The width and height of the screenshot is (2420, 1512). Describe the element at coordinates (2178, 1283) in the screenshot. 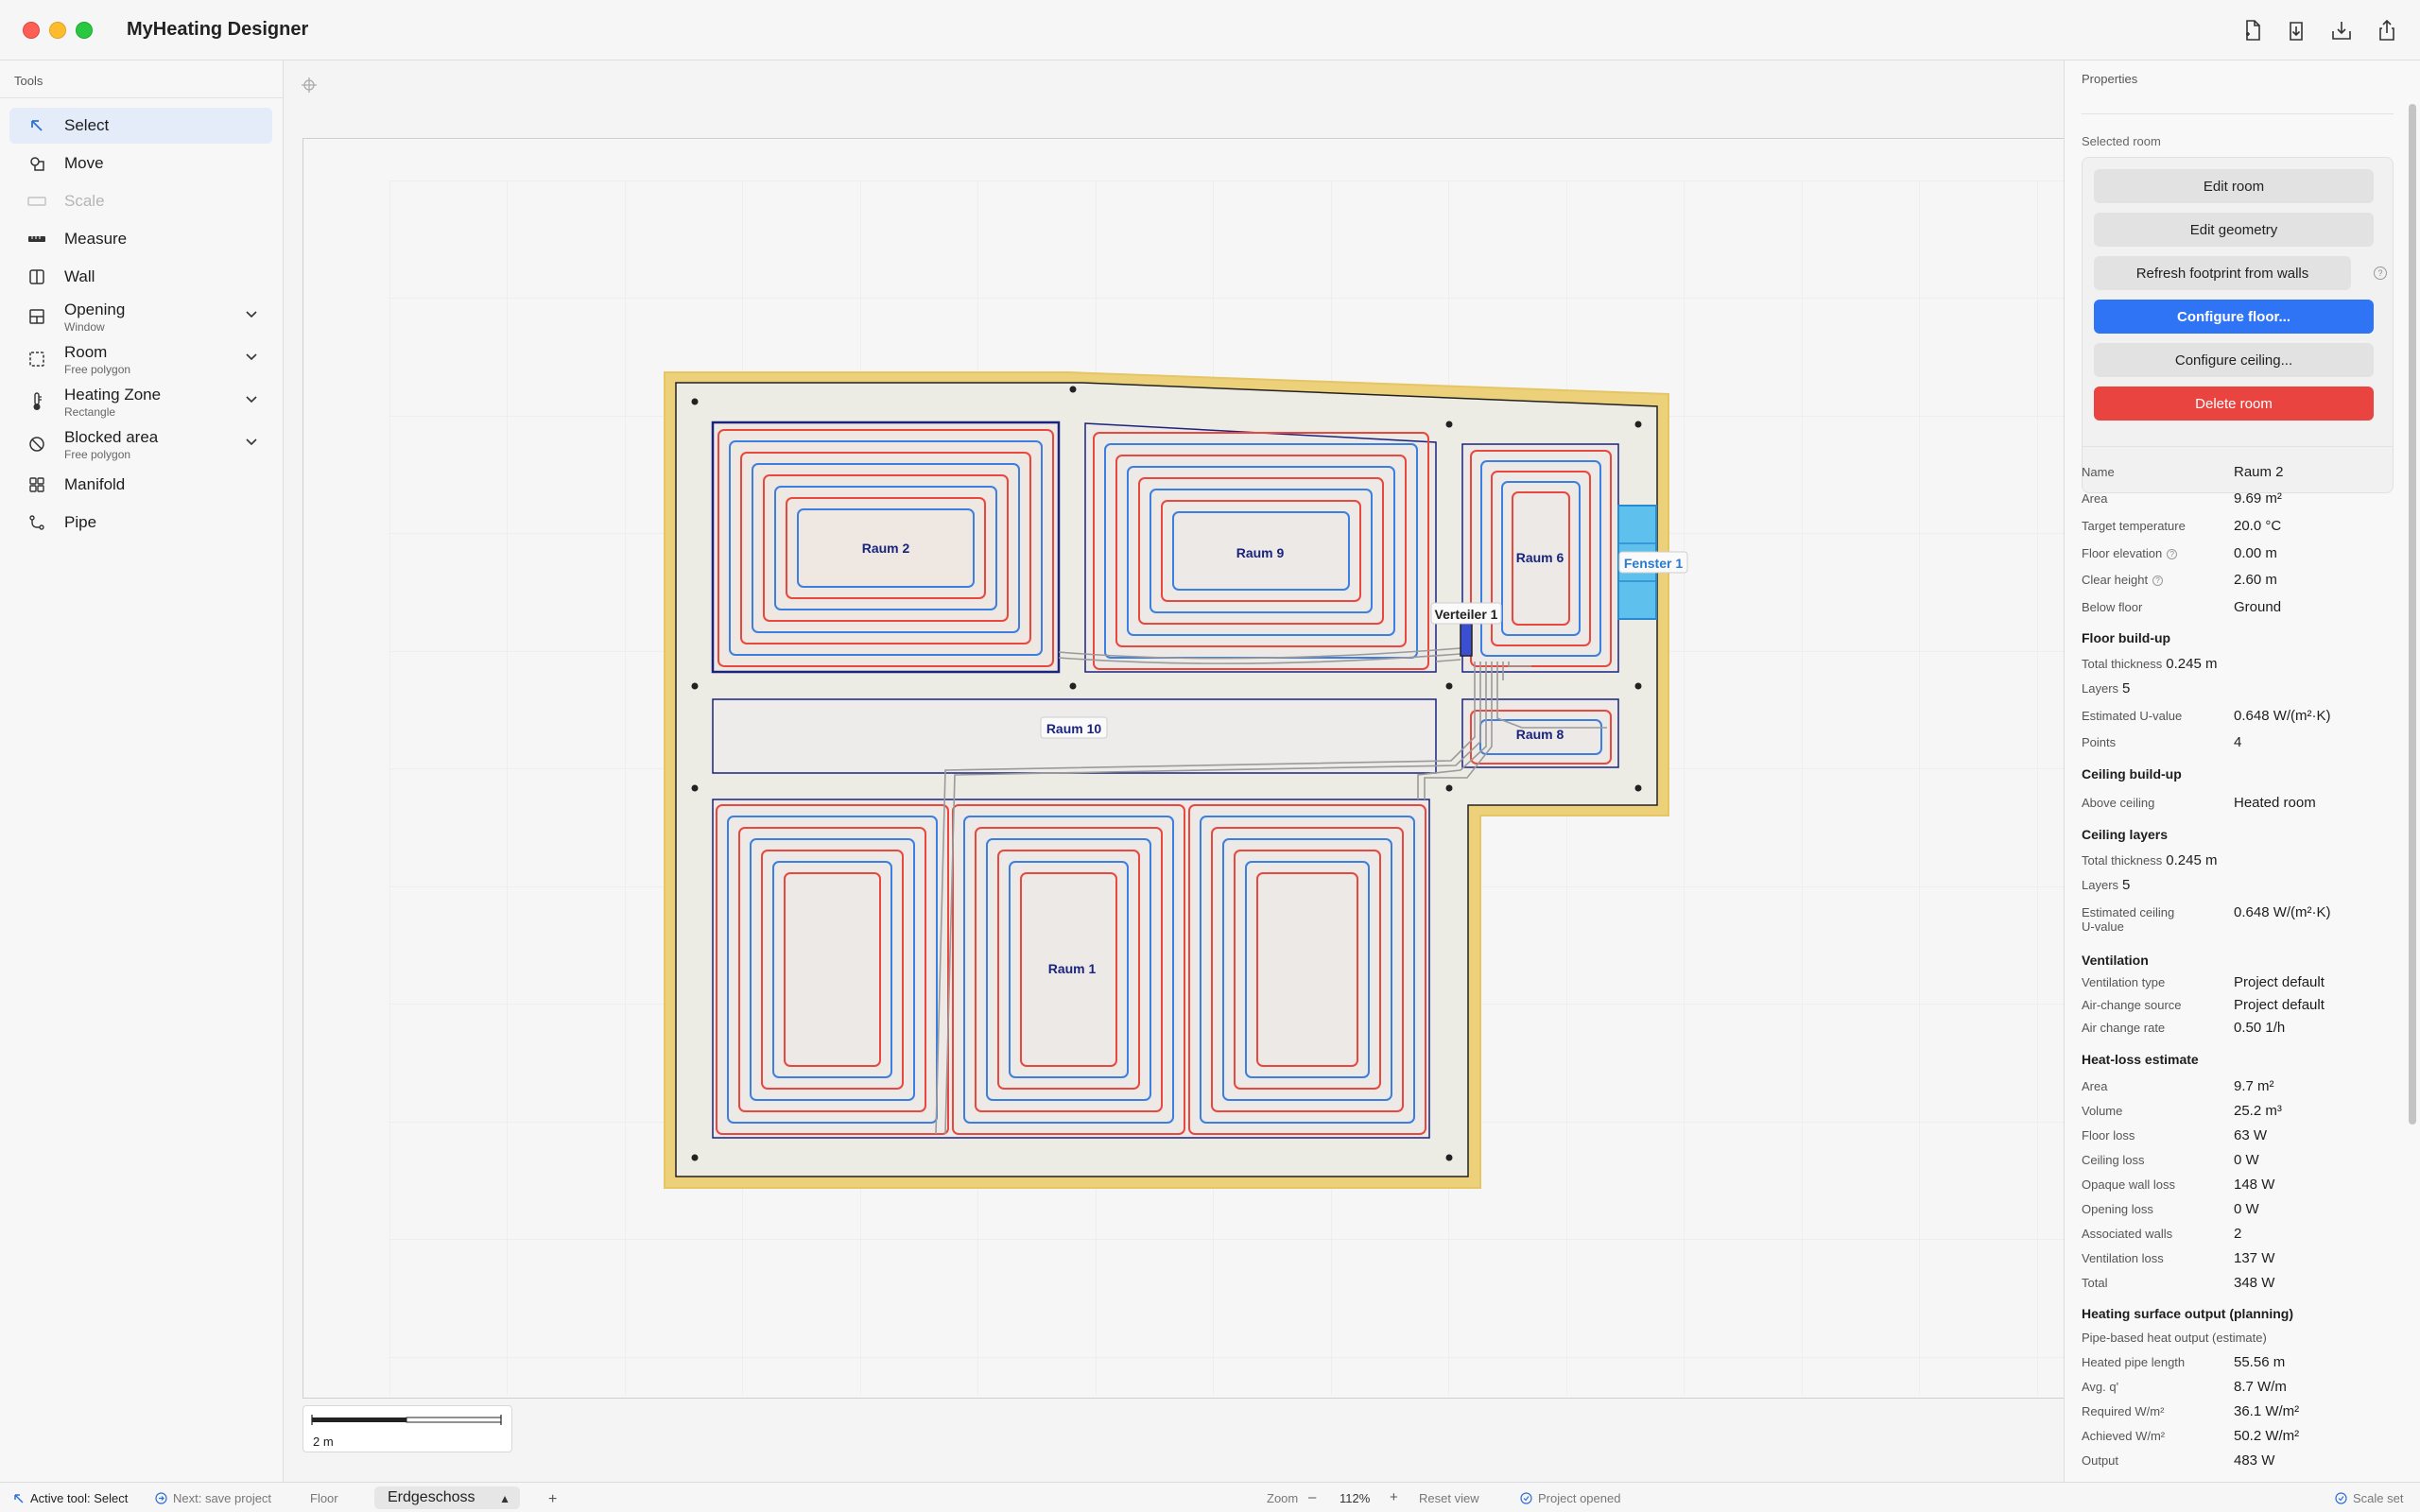

I see `prop-hl-total: Total 348 W` at that location.